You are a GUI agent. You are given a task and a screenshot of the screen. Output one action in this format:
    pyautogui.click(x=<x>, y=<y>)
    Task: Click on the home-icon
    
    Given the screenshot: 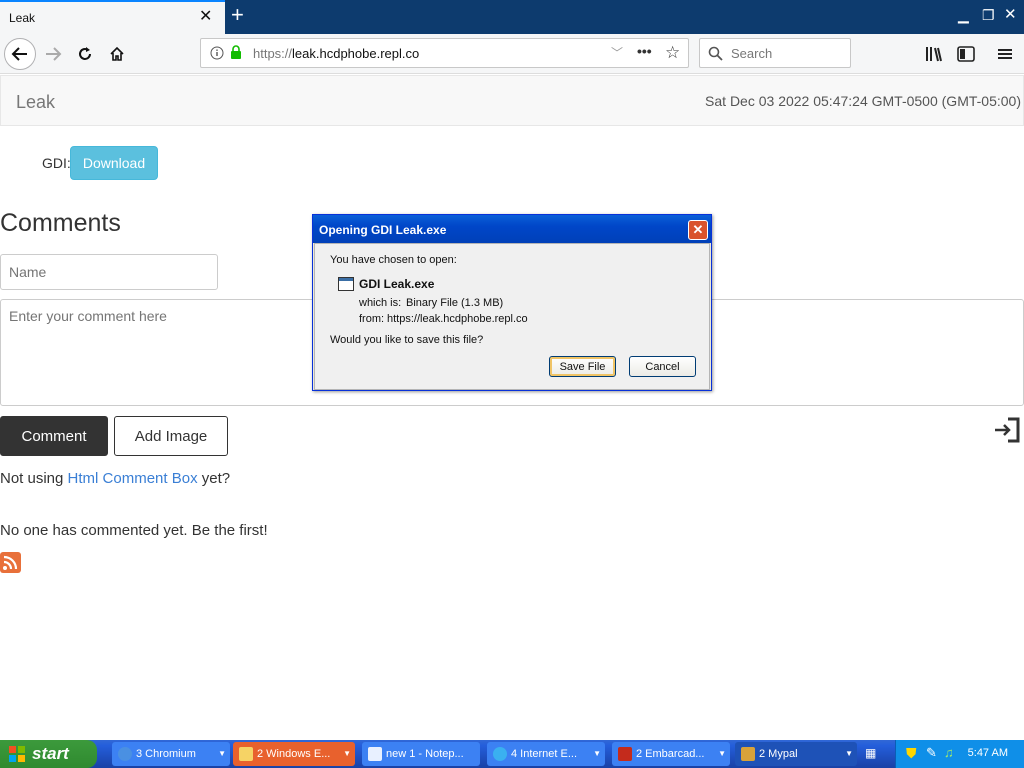 What is the action you would take?
    pyautogui.click(x=117, y=53)
    